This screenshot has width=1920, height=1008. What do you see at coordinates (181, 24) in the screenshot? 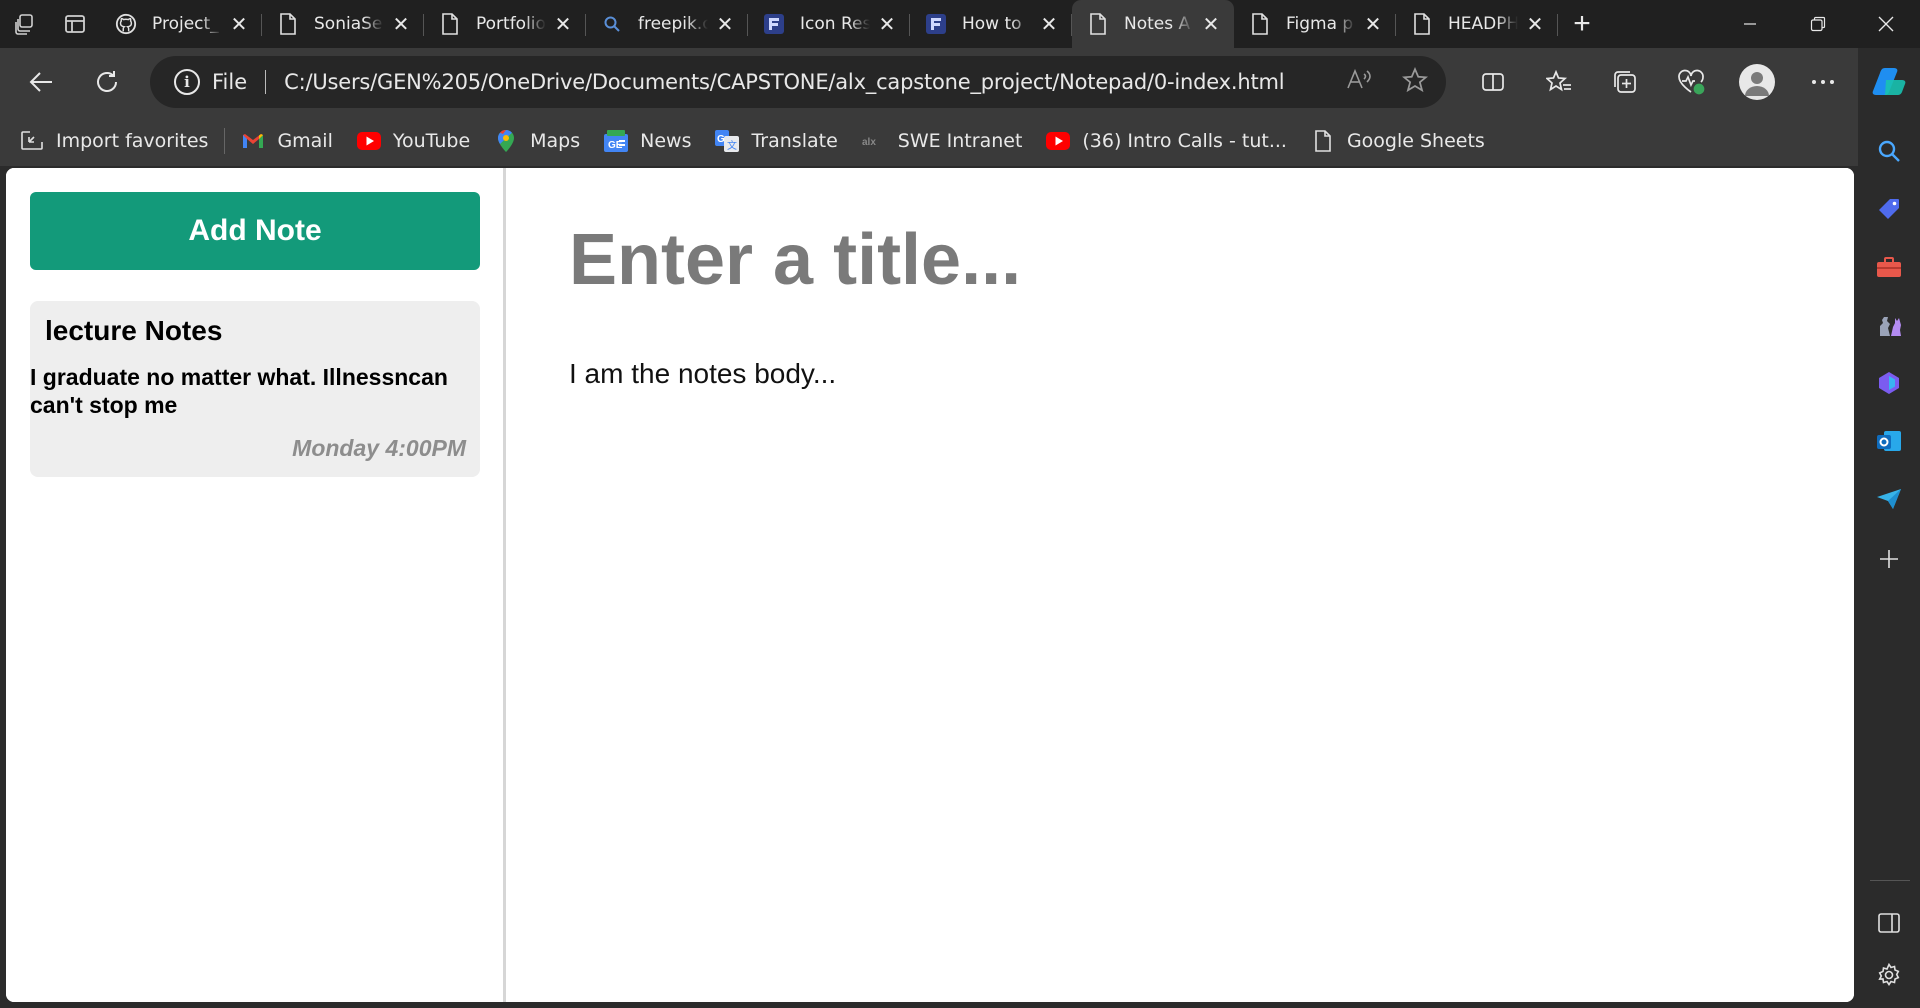
I see `tab-project: Project_ ✕` at bounding box center [181, 24].